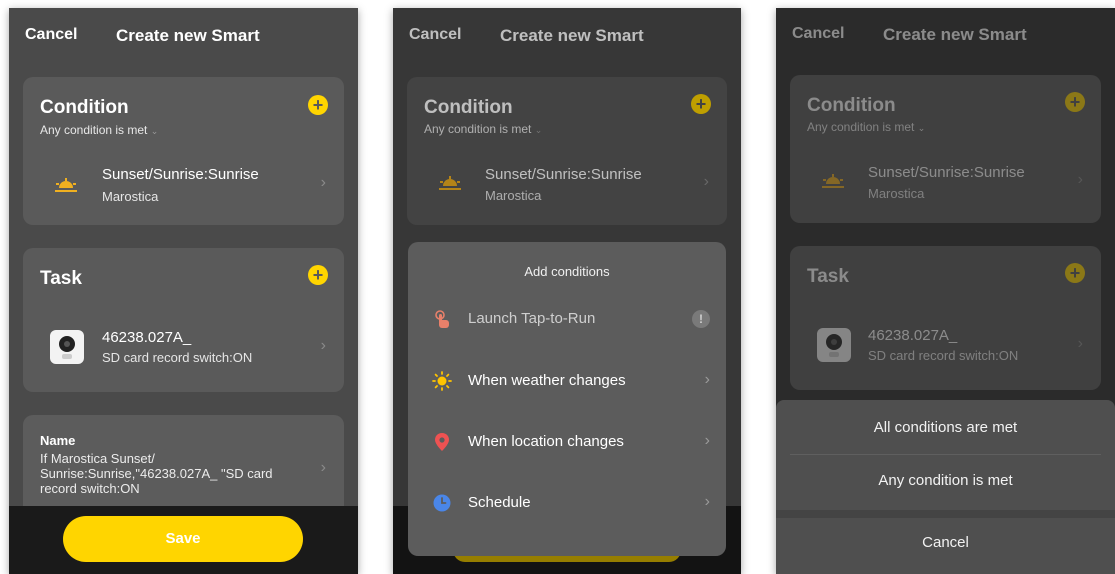  I want to click on option-weather: When weather changes ›, so click(567, 381).